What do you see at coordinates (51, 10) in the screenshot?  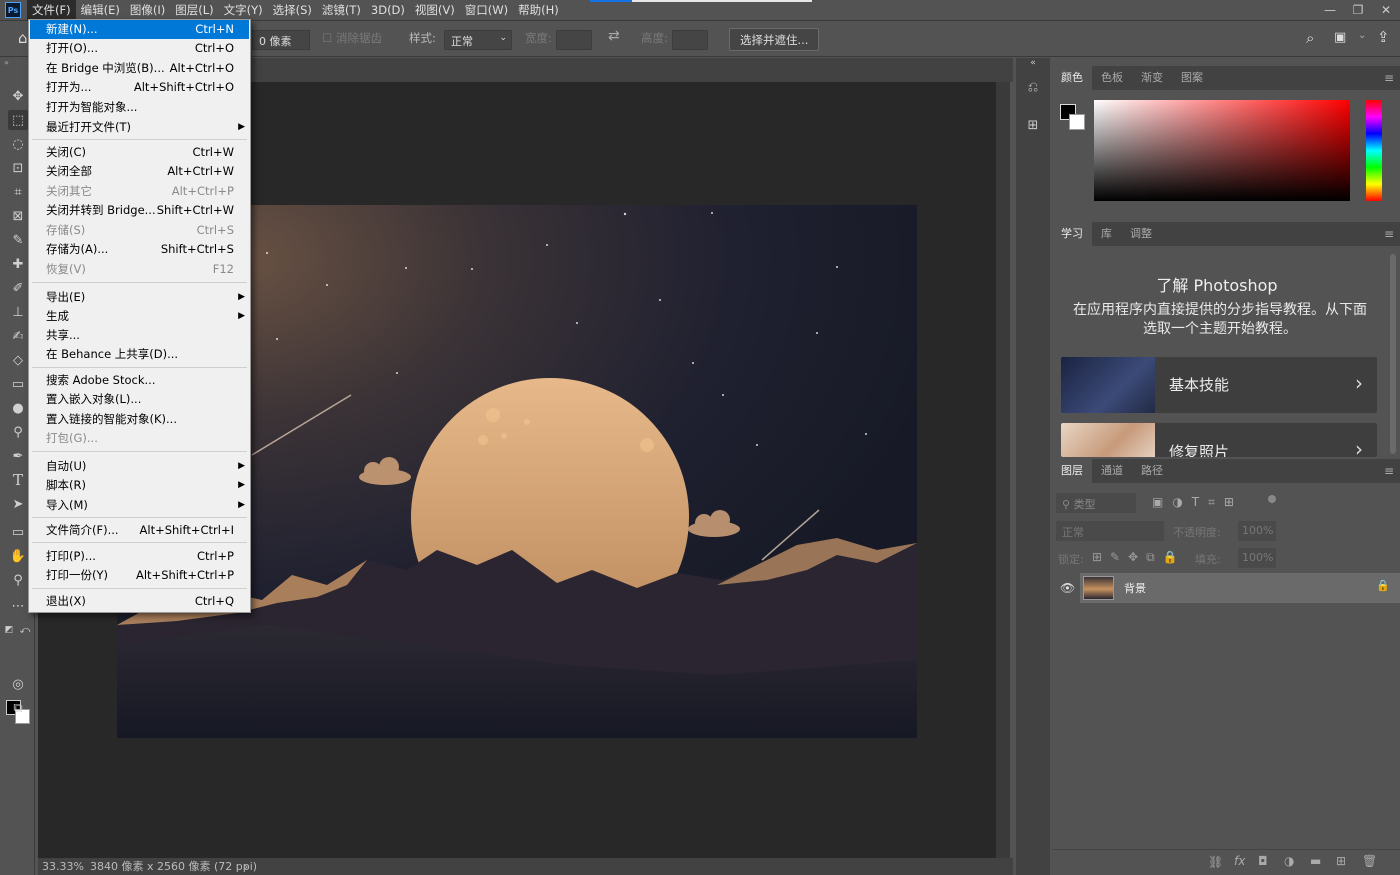 I see `menu-file: 文件(F)` at bounding box center [51, 10].